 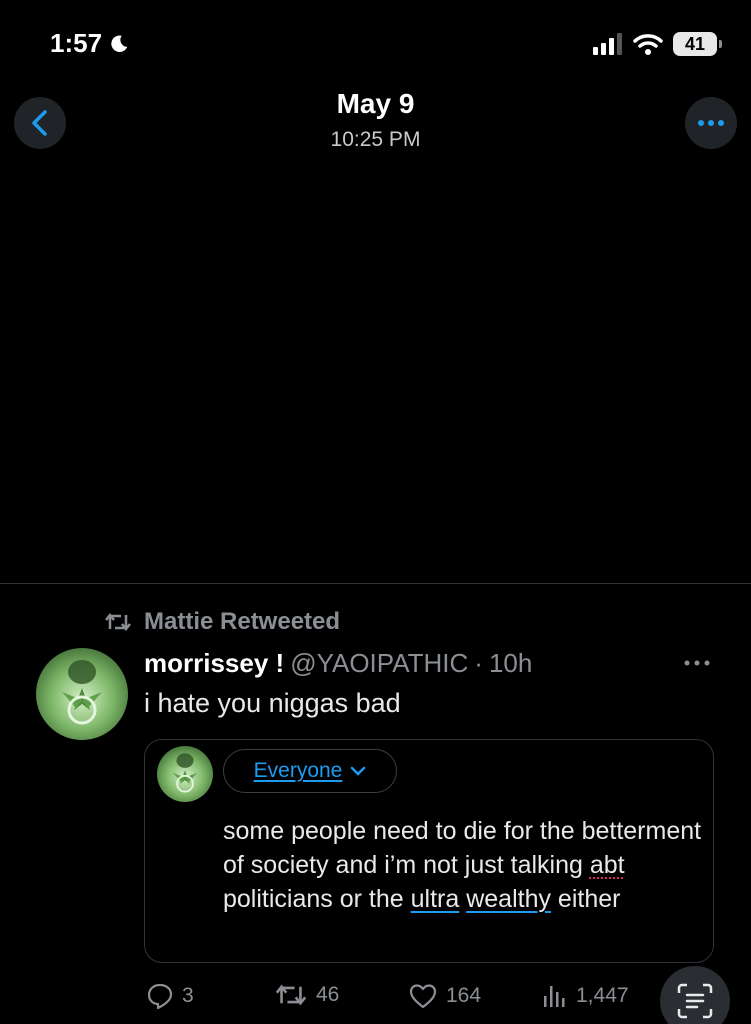 I want to click on more-options-button, so click(x=711, y=123).